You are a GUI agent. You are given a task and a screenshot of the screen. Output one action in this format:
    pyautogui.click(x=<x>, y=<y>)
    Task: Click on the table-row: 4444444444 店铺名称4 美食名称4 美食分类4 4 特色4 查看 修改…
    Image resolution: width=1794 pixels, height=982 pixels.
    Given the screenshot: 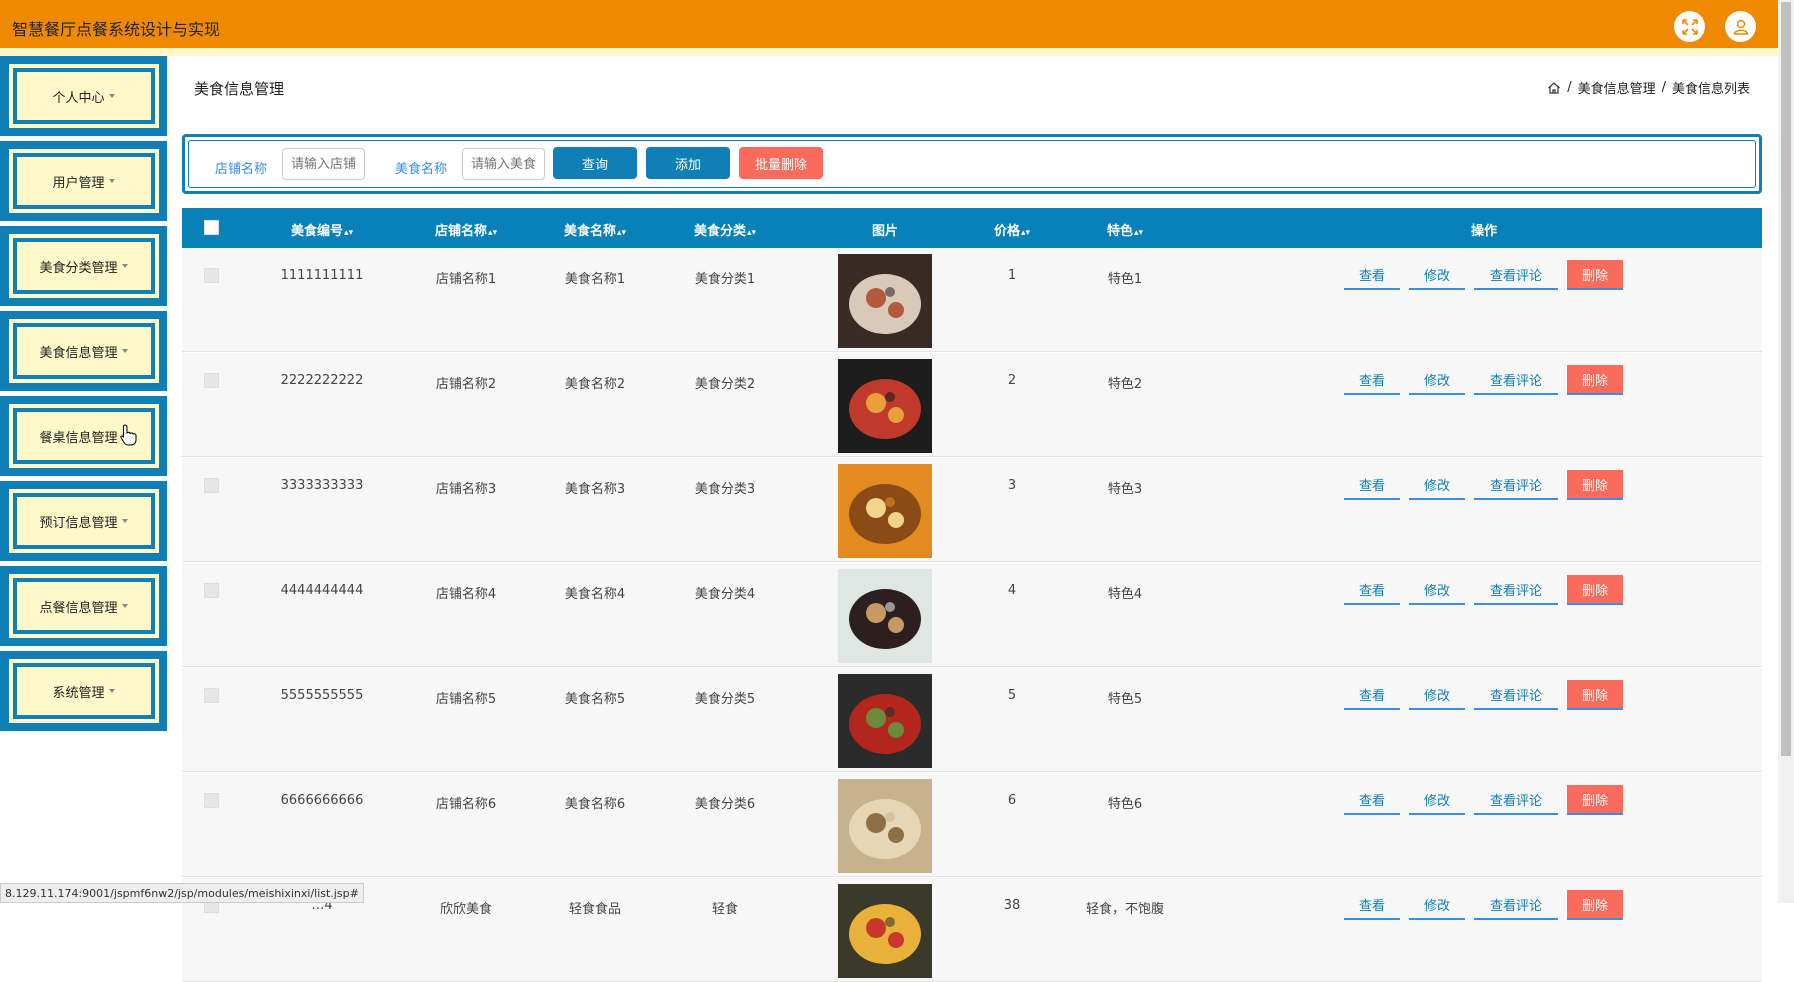 What is the action you would take?
    pyautogui.click(x=972, y=615)
    